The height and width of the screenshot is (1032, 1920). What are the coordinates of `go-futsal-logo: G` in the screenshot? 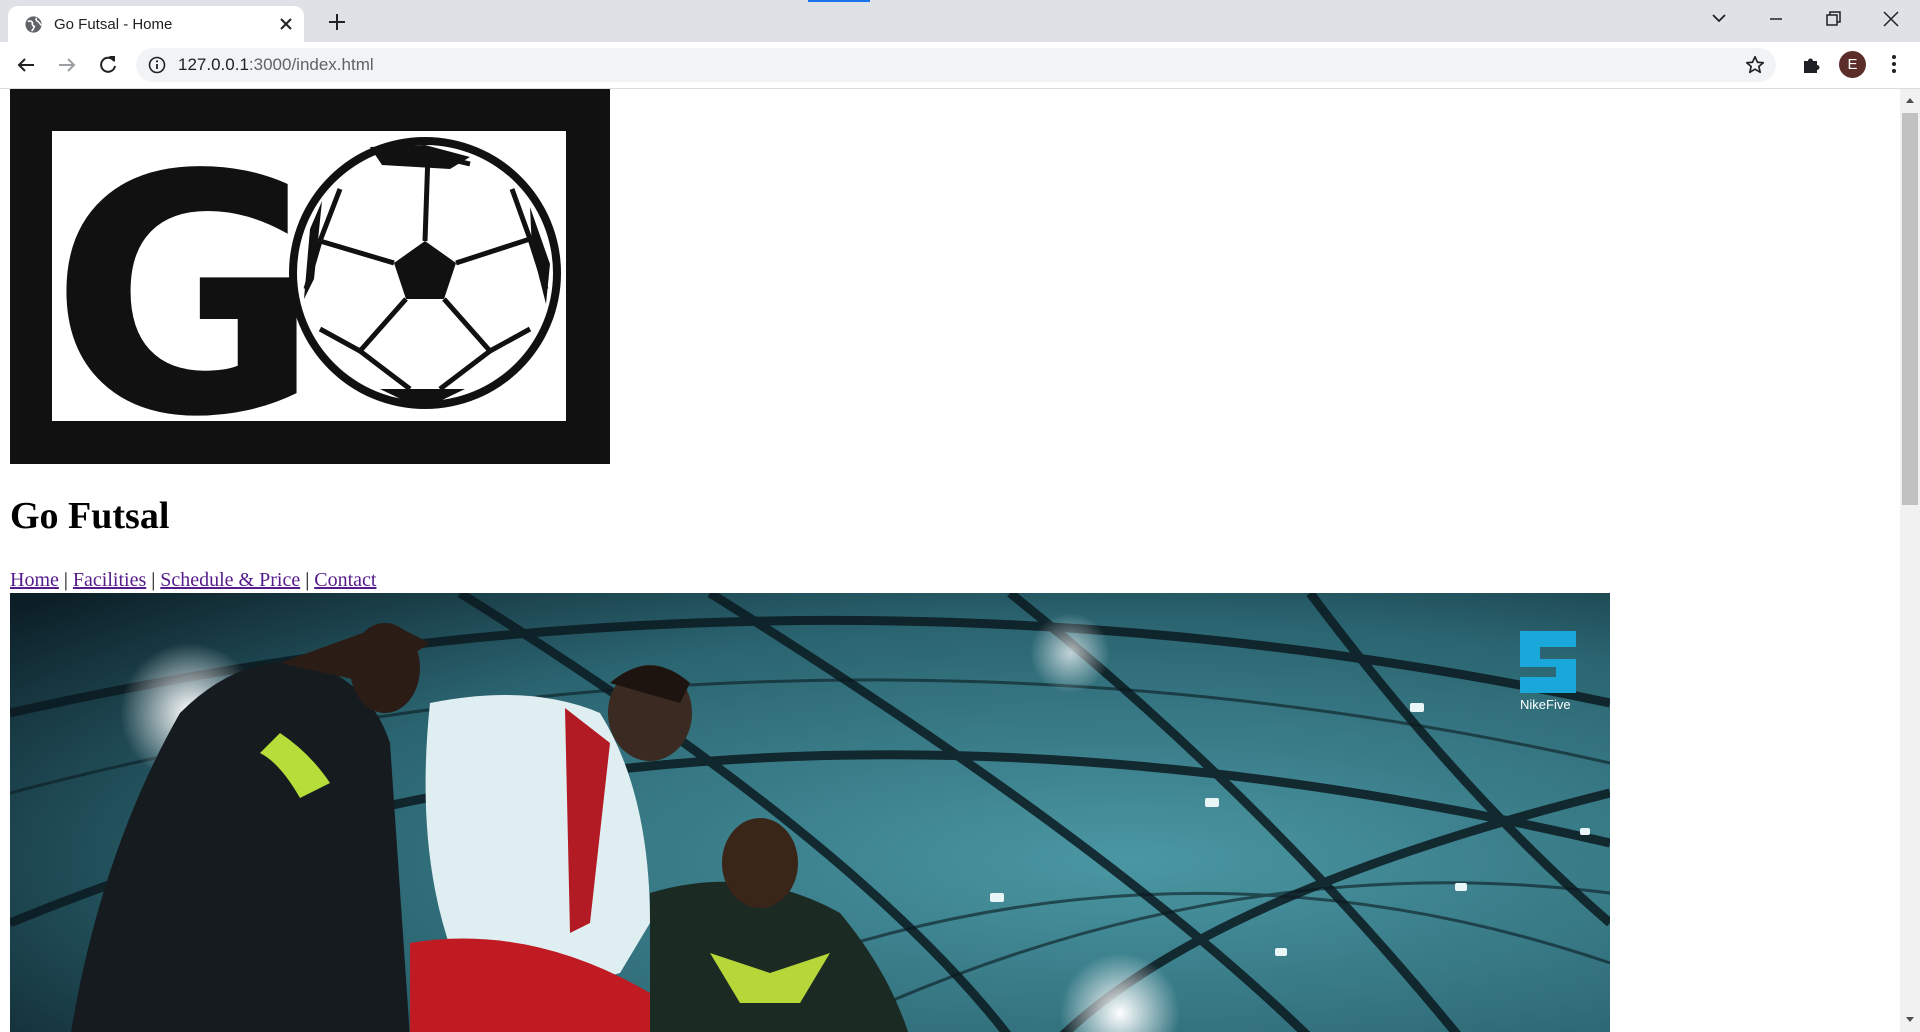 It's located at (310, 276).